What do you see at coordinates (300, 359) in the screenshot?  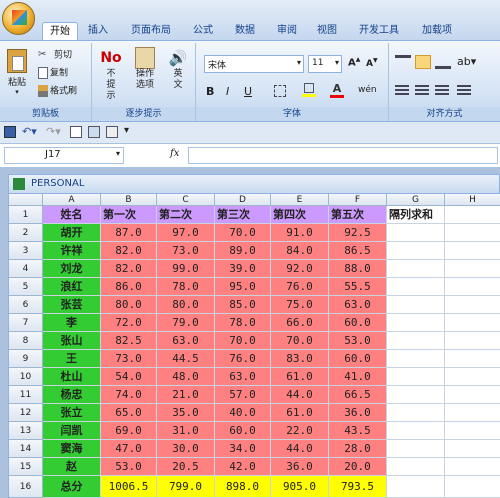 I see `score-cell: 83.0` at bounding box center [300, 359].